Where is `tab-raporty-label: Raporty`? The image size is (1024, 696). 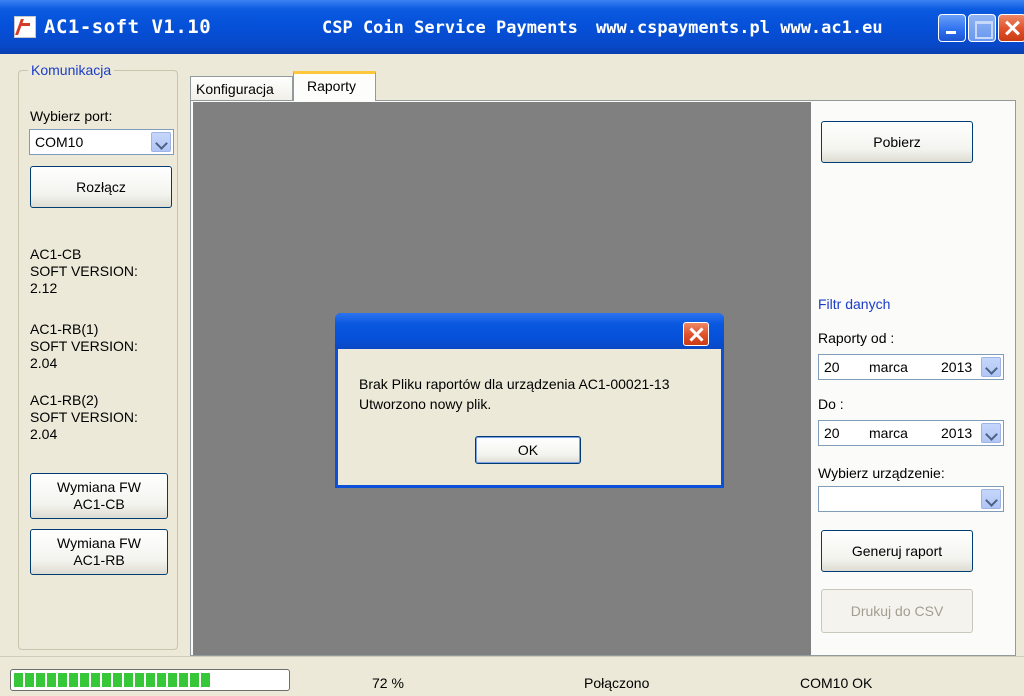
tab-raporty-label: Raporty is located at coordinates (332, 86).